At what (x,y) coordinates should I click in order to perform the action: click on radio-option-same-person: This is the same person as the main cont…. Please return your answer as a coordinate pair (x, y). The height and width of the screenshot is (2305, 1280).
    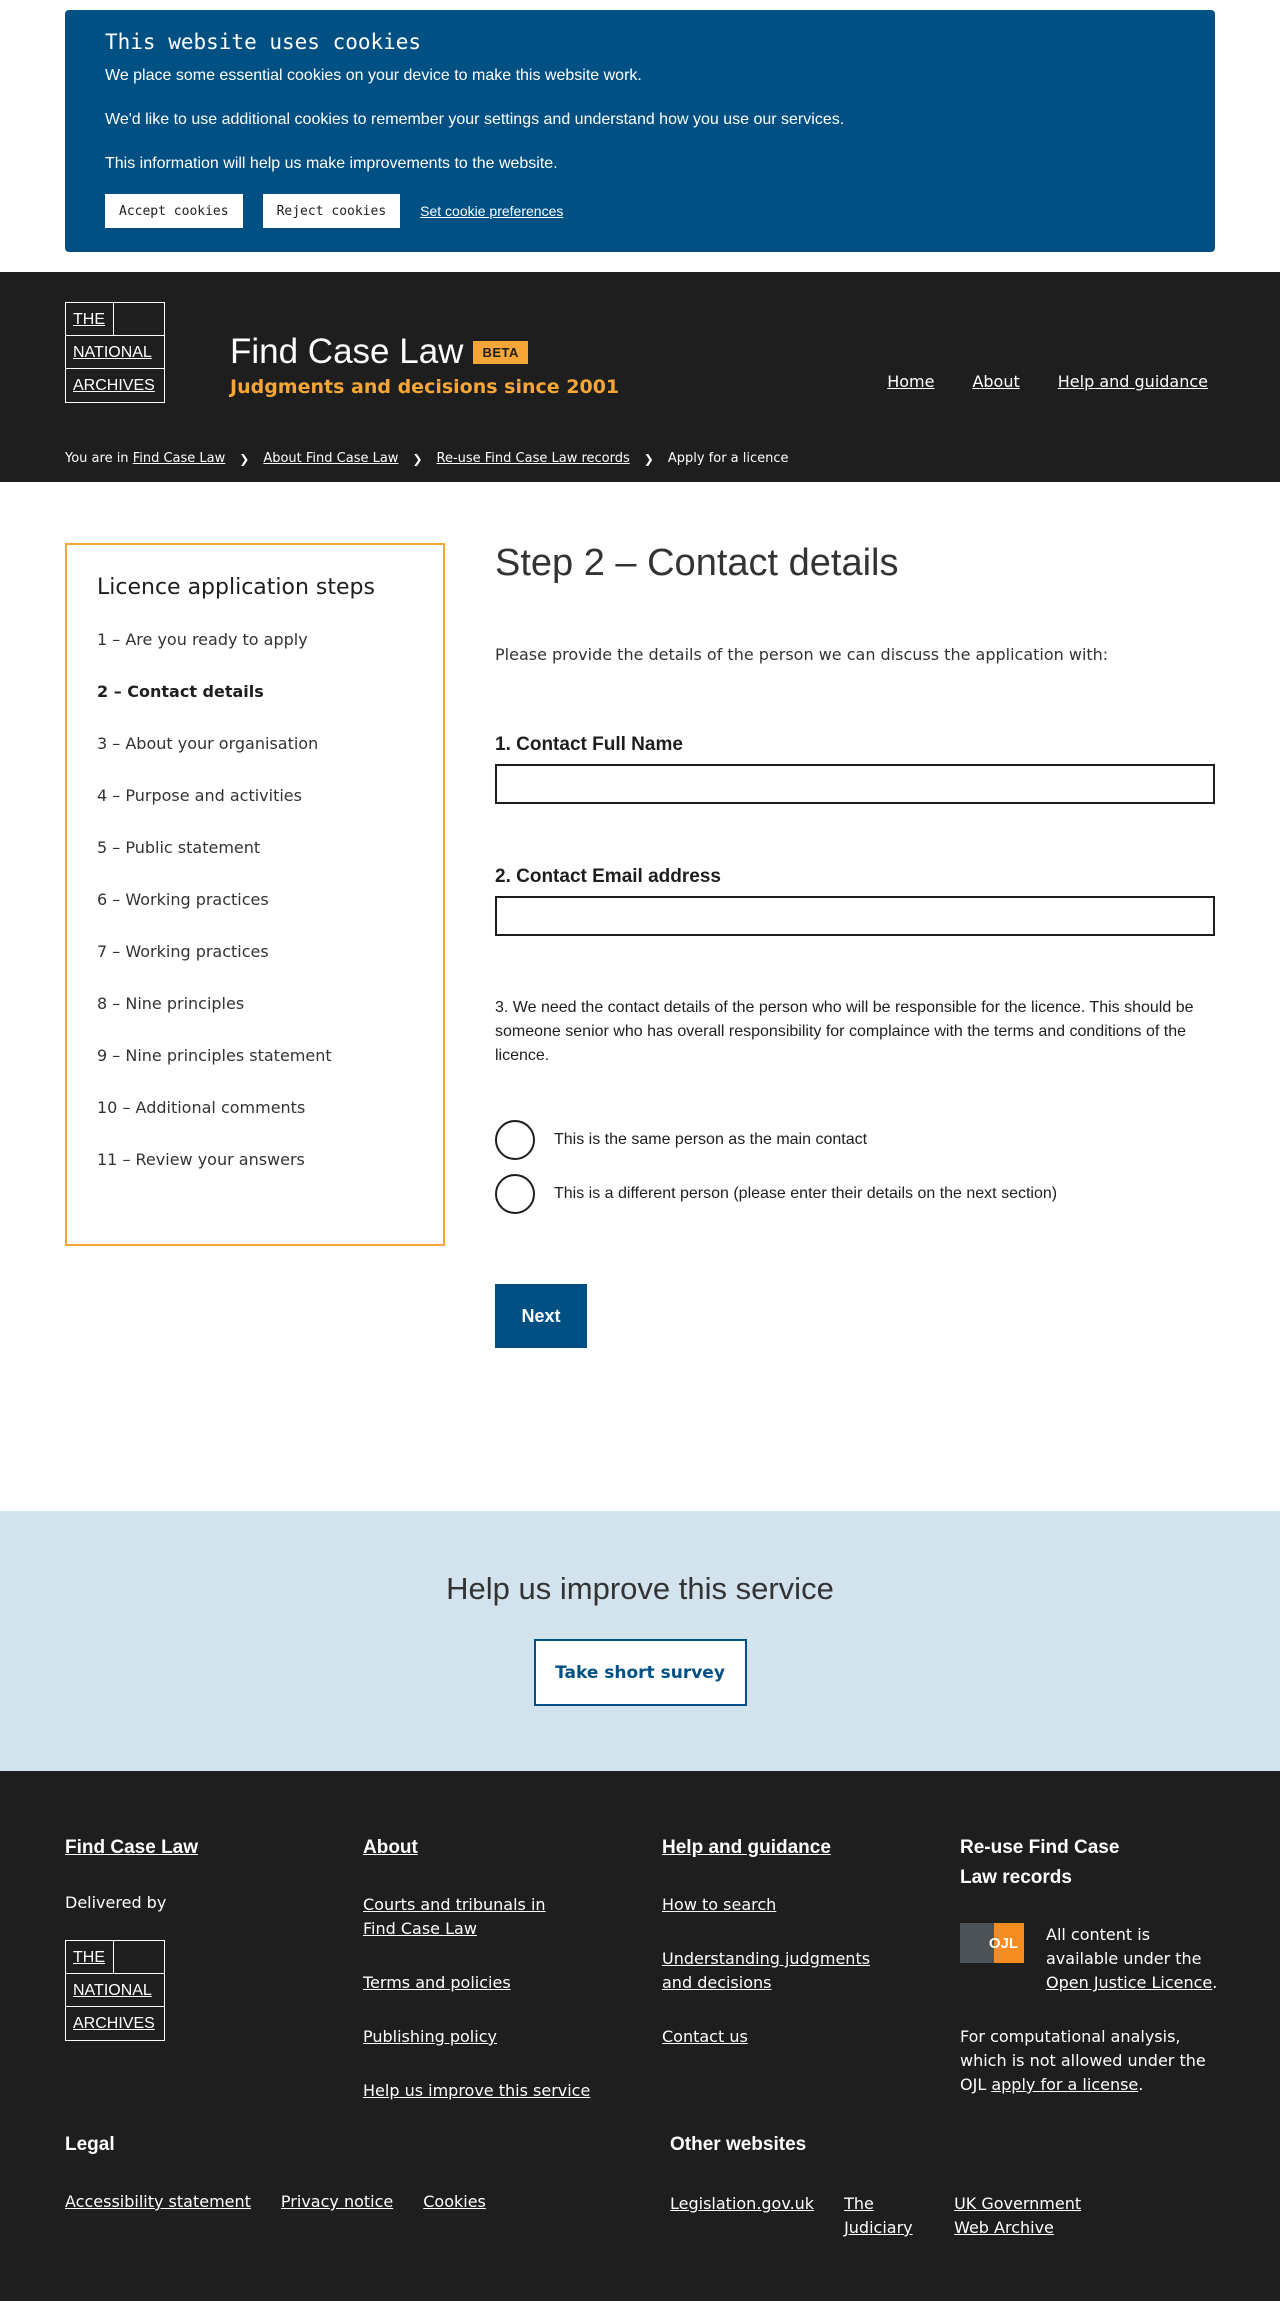
    Looking at the image, I should click on (855, 1140).